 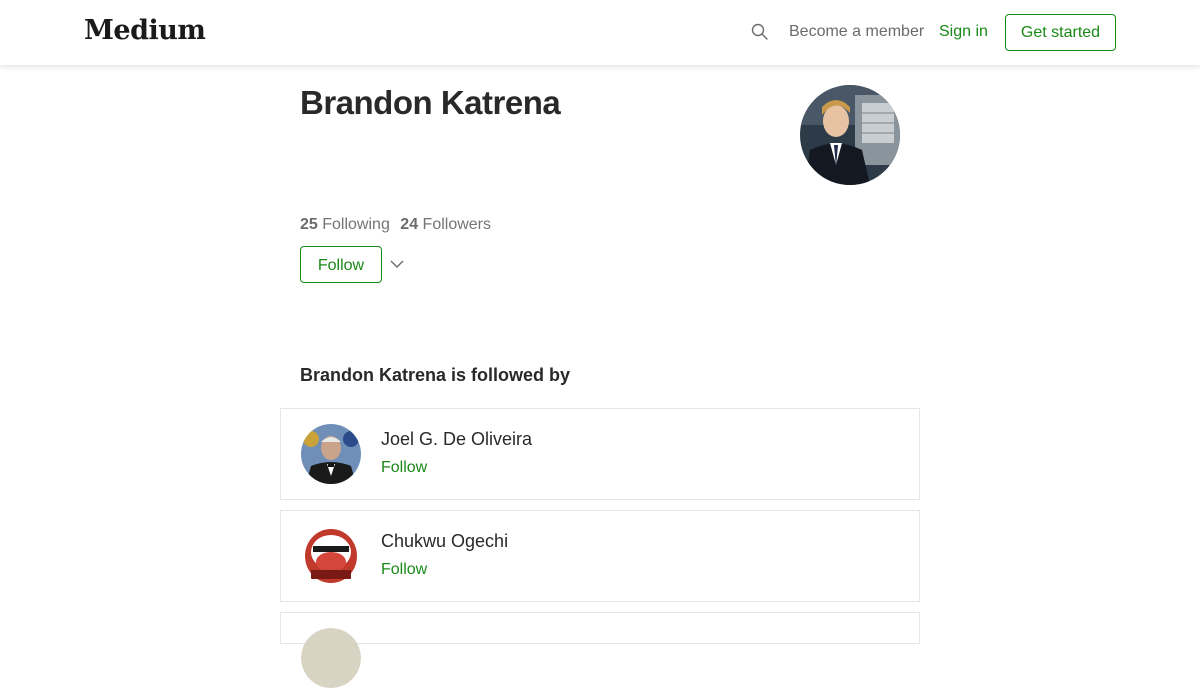 I want to click on follow-stats: 25 Following 24 Followers, so click(x=395, y=225).